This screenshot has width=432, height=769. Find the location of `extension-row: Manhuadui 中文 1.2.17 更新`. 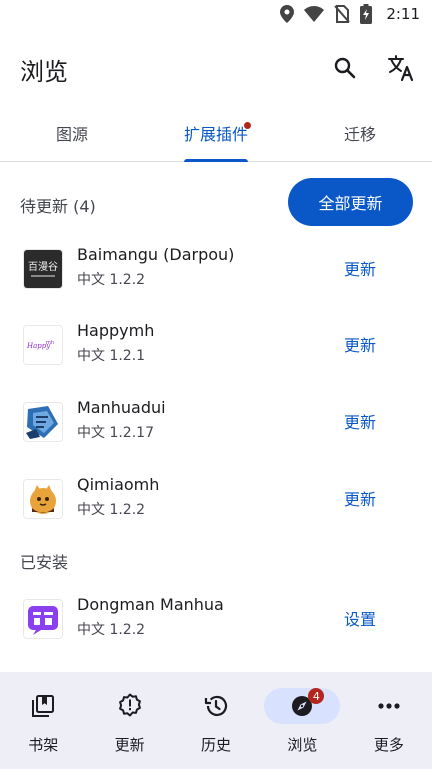

extension-row: Manhuadui 中文 1.2.17 更新 is located at coordinates (216, 424).